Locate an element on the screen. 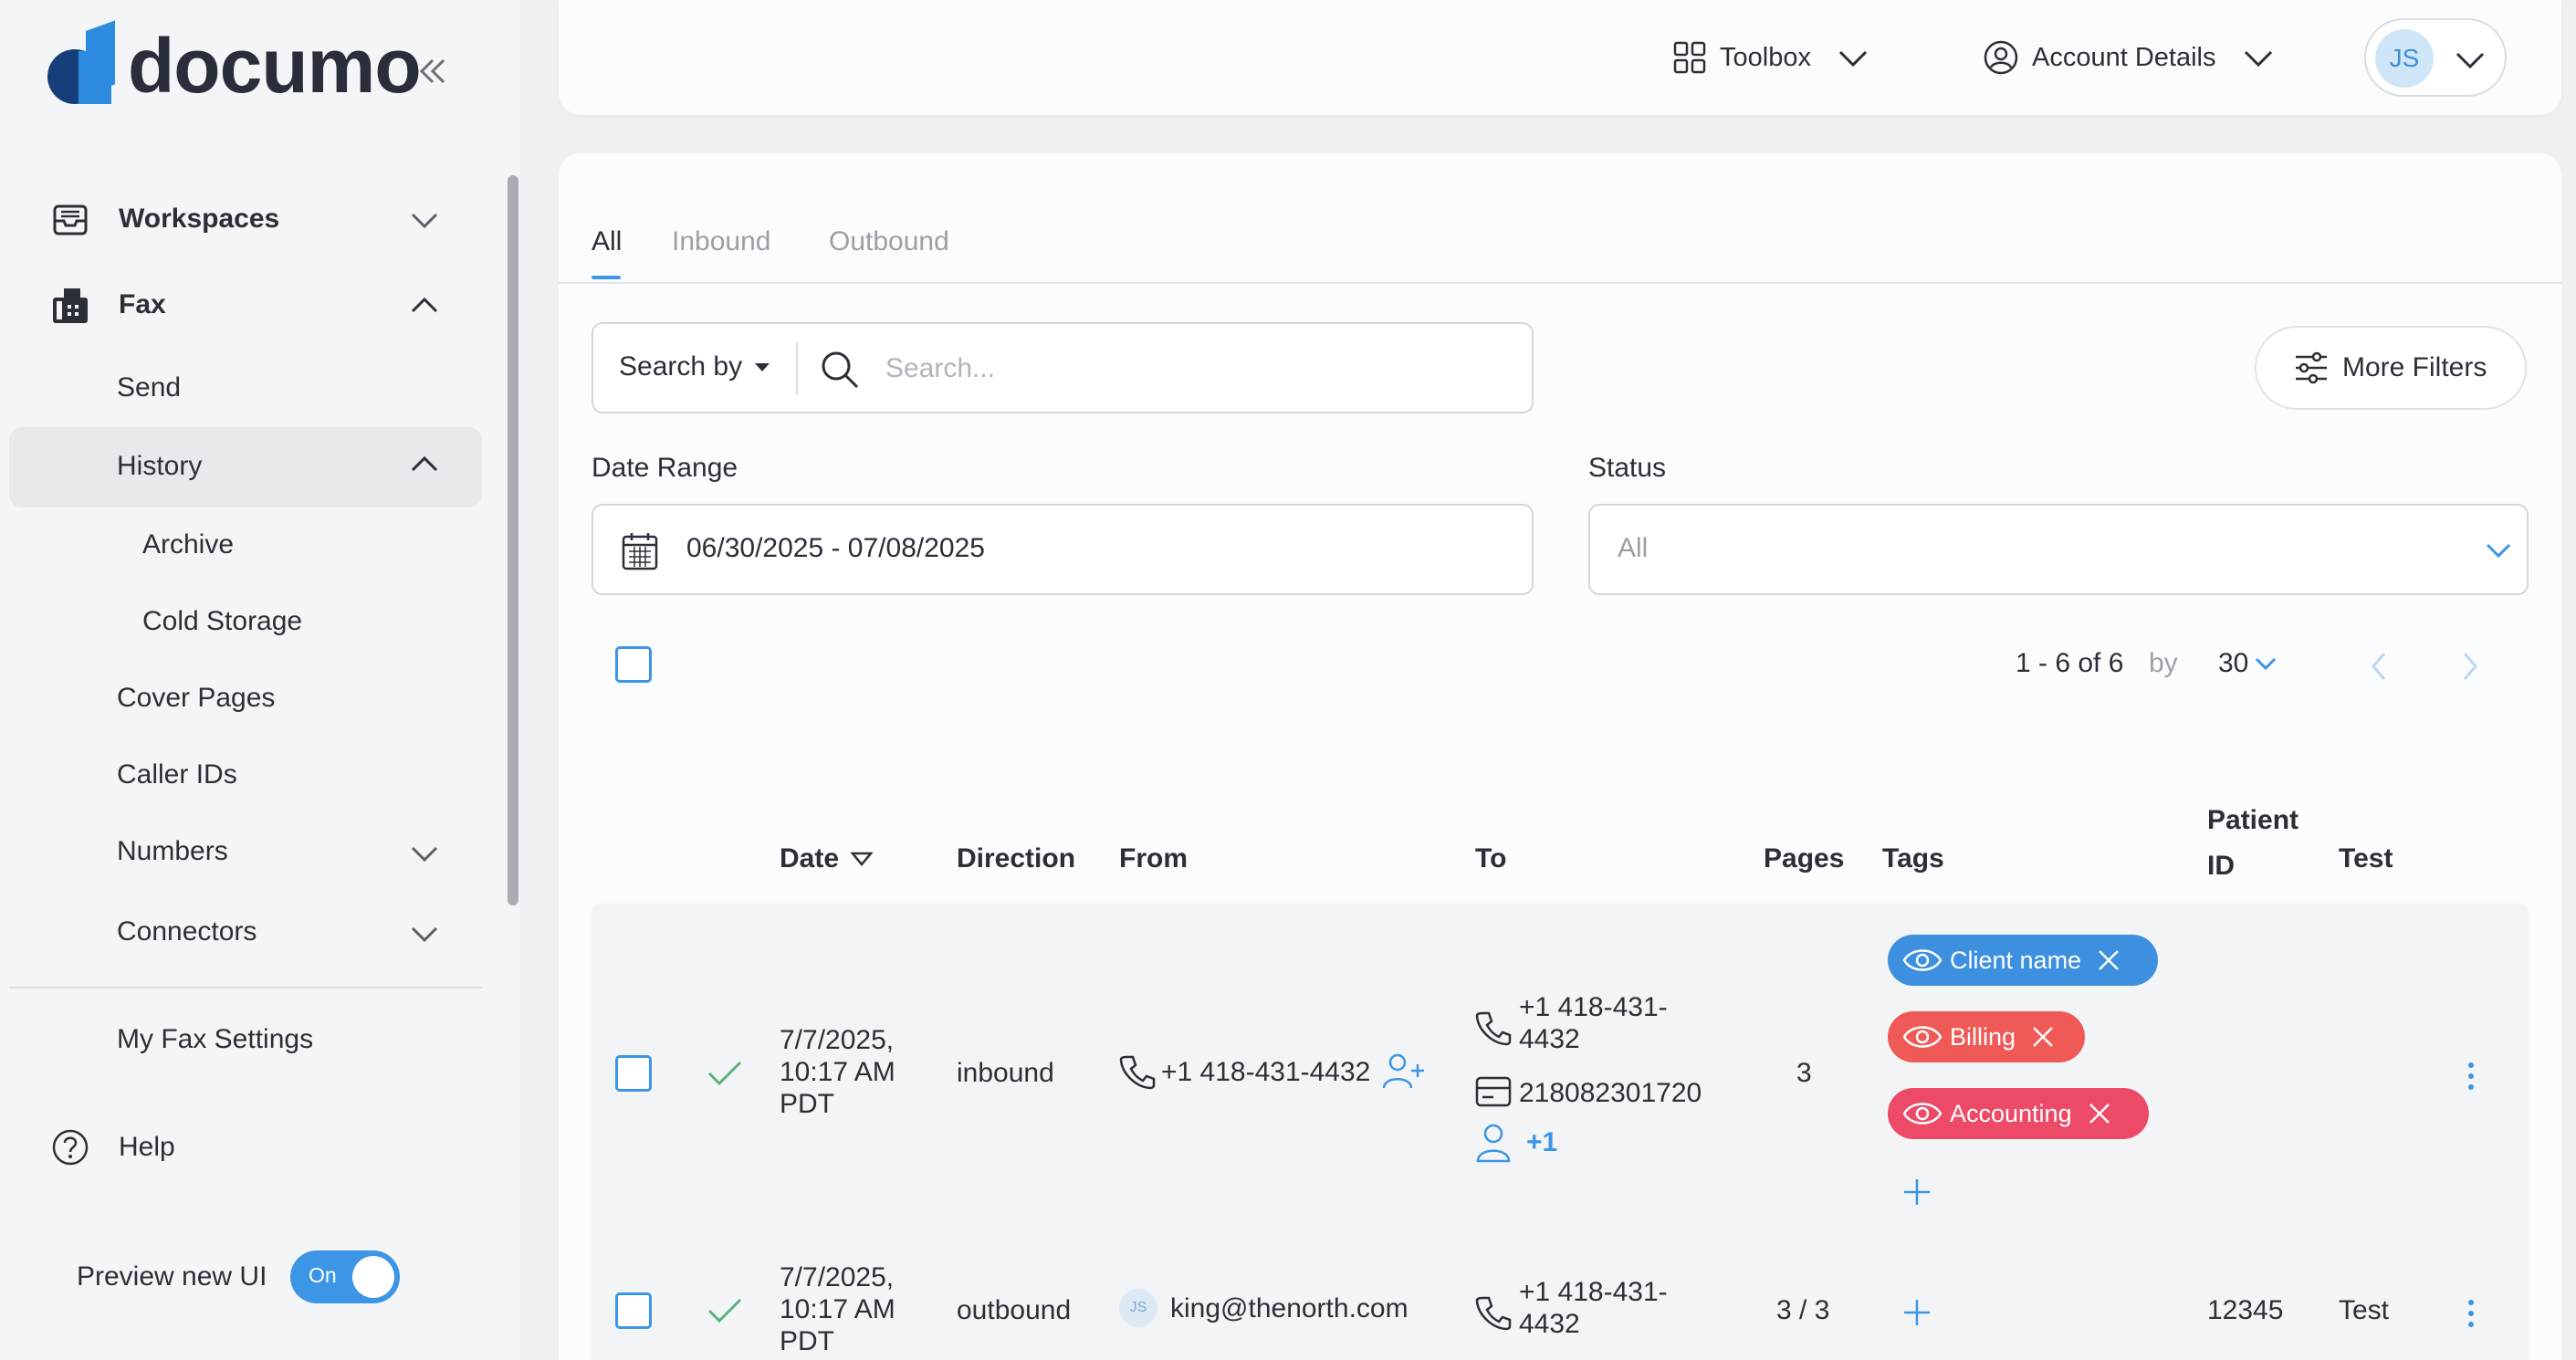 The height and width of the screenshot is (1360, 2576). phone-icon is located at coordinates (1493, 1314).